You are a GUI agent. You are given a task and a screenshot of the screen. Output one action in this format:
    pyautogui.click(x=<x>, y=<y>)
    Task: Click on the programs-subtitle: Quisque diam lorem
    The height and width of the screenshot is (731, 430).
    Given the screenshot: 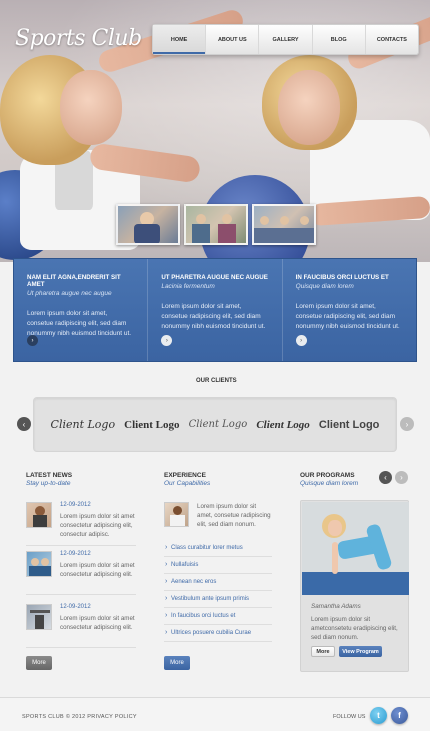 What is the action you would take?
    pyautogui.click(x=329, y=483)
    